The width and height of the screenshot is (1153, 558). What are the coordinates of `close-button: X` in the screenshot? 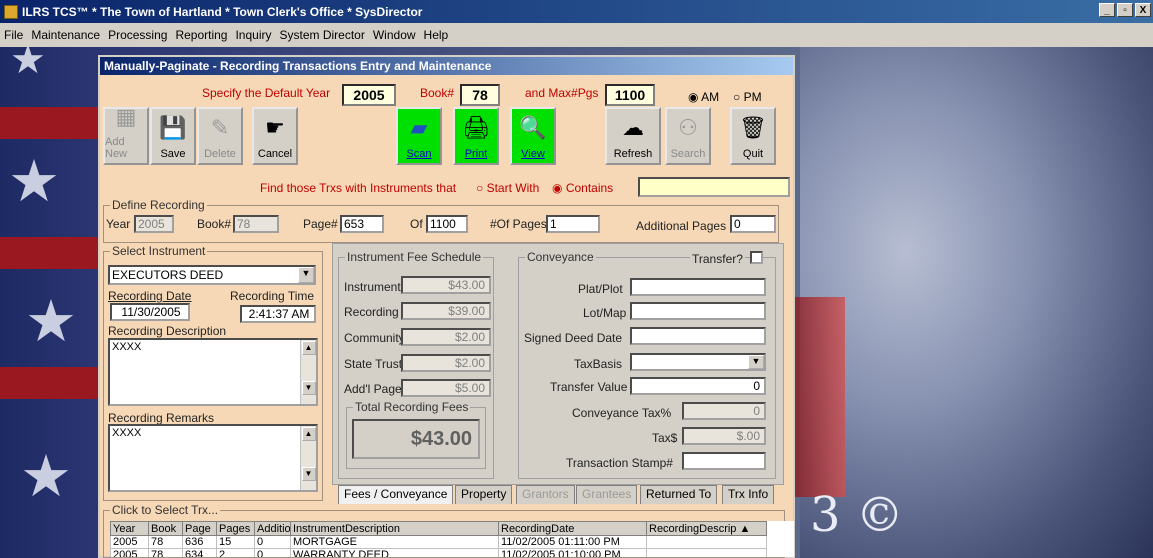 It's located at (1143, 10).